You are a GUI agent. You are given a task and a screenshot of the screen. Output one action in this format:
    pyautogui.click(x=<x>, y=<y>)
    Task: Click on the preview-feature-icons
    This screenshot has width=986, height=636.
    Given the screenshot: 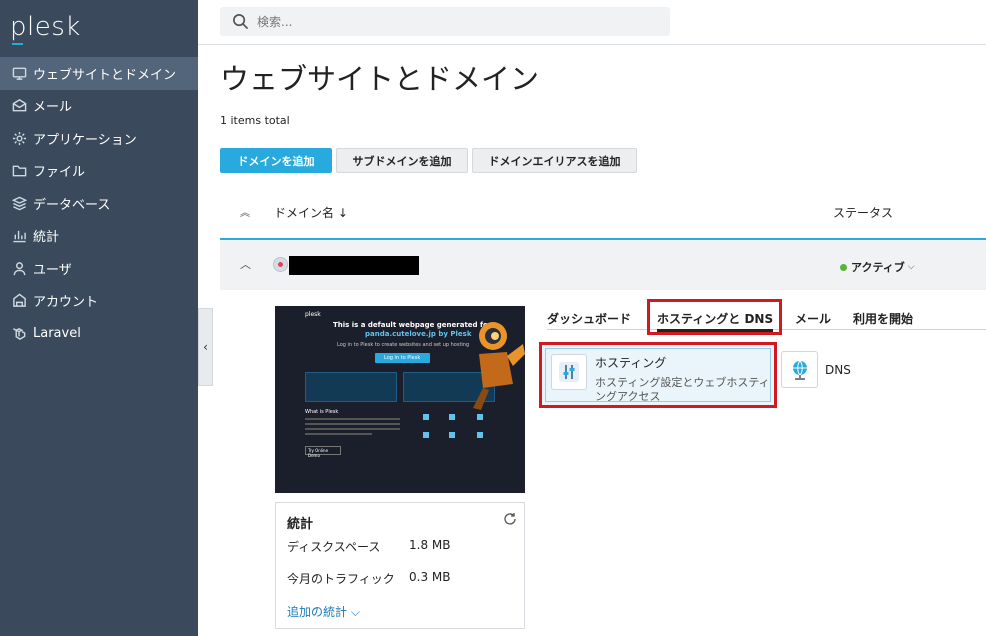 What is the action you would take?
    pyautogui.click(x=459, y=428)
    